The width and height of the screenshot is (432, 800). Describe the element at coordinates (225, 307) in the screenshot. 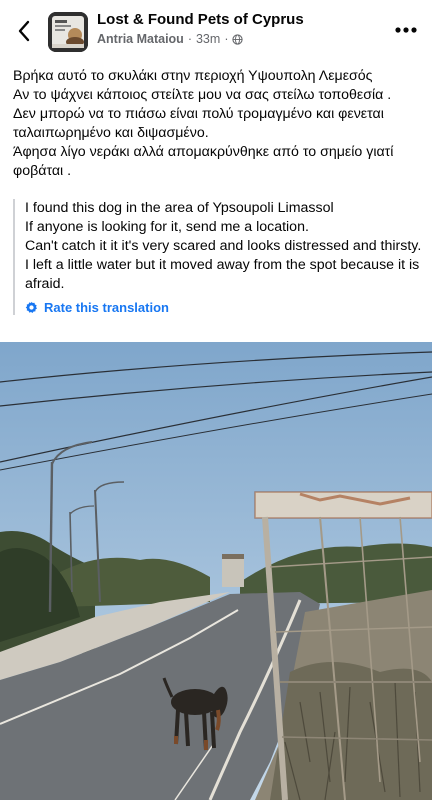

I see `rate-translation-button: Rate this translation` at that location.